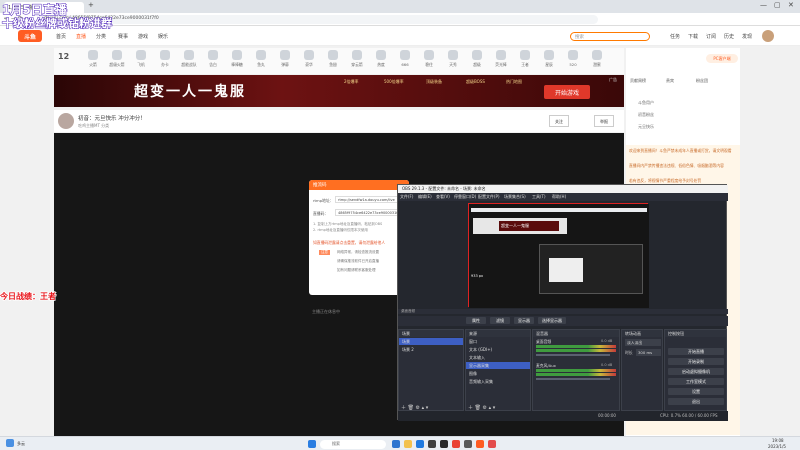  What do you see at coordinates (524, 320) in the screenshot?
I see `display-button: 显示器` at bounding box center [524, 320].